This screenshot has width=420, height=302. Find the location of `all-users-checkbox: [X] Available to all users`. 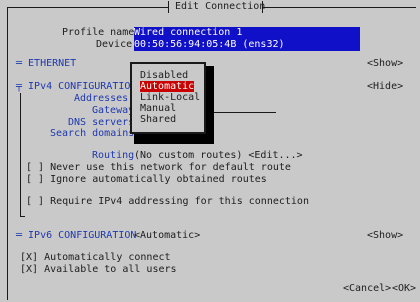

all-users-checkbox: [X] Available to all users is located at coordinates (98, 270).